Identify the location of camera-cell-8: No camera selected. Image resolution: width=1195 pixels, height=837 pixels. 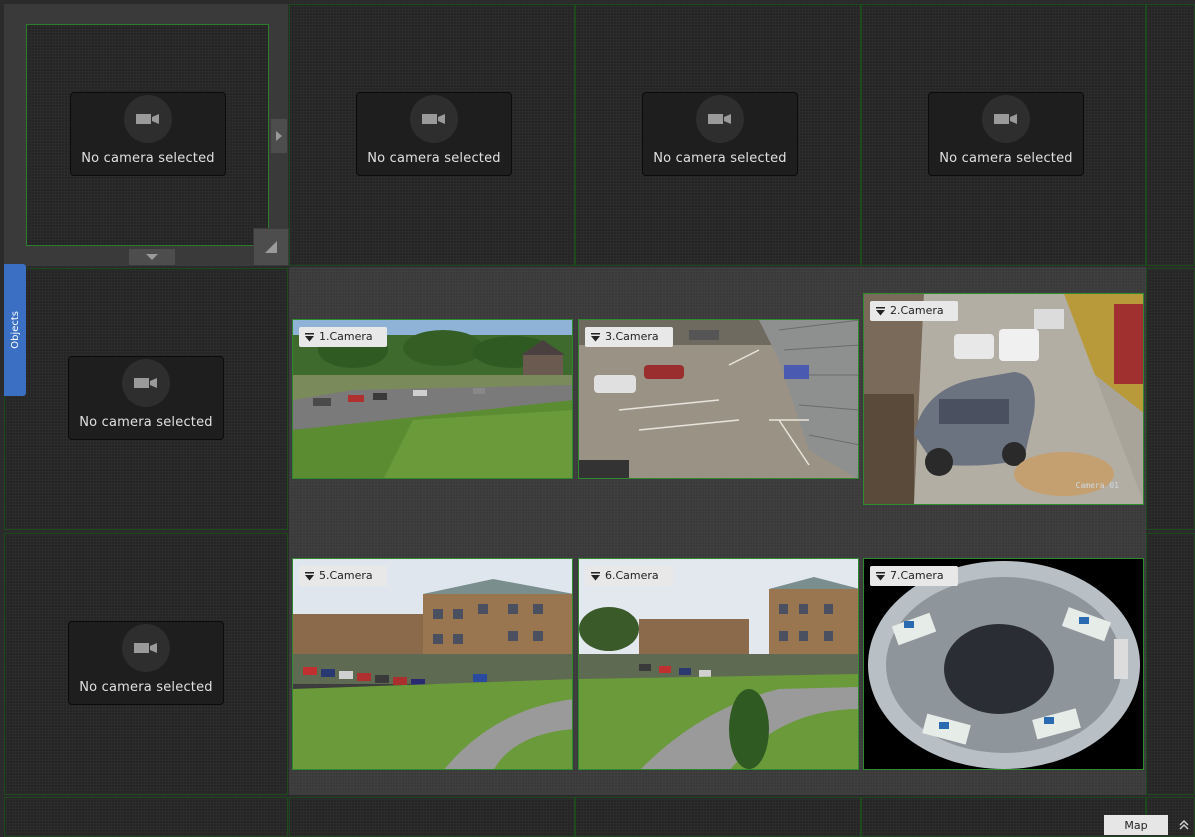
(146, 664).